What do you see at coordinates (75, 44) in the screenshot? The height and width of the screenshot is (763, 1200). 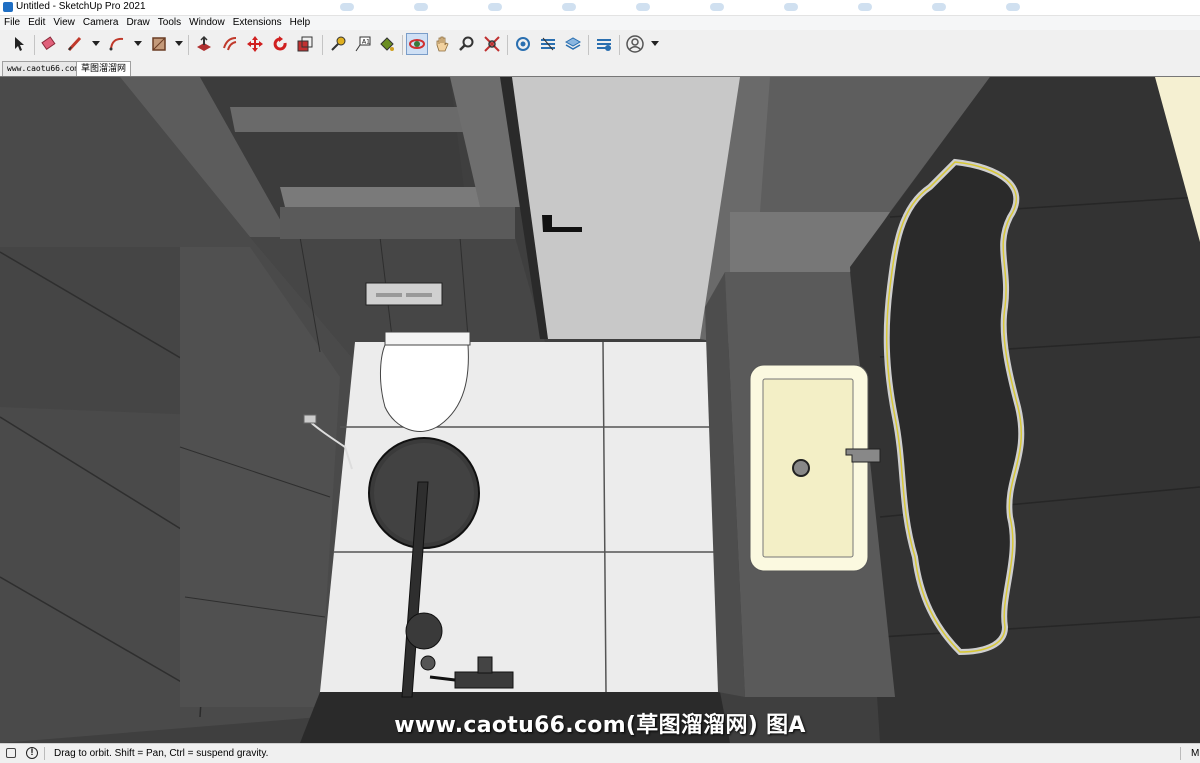 I see `line-tool-icon` at bounding box center [75, 44].